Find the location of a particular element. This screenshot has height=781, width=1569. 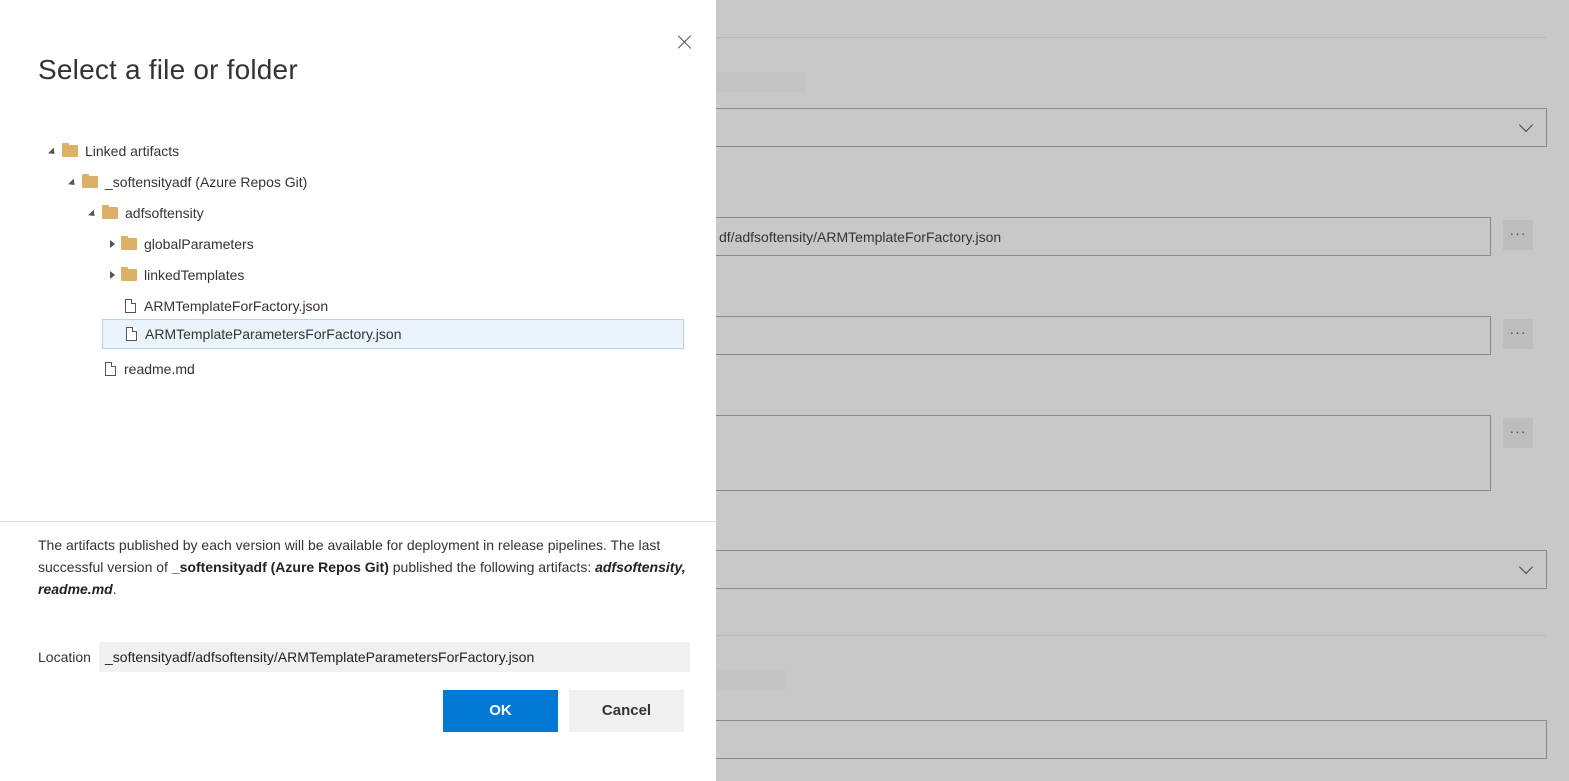

ok-button: OK is located at coordinates (500, 711).